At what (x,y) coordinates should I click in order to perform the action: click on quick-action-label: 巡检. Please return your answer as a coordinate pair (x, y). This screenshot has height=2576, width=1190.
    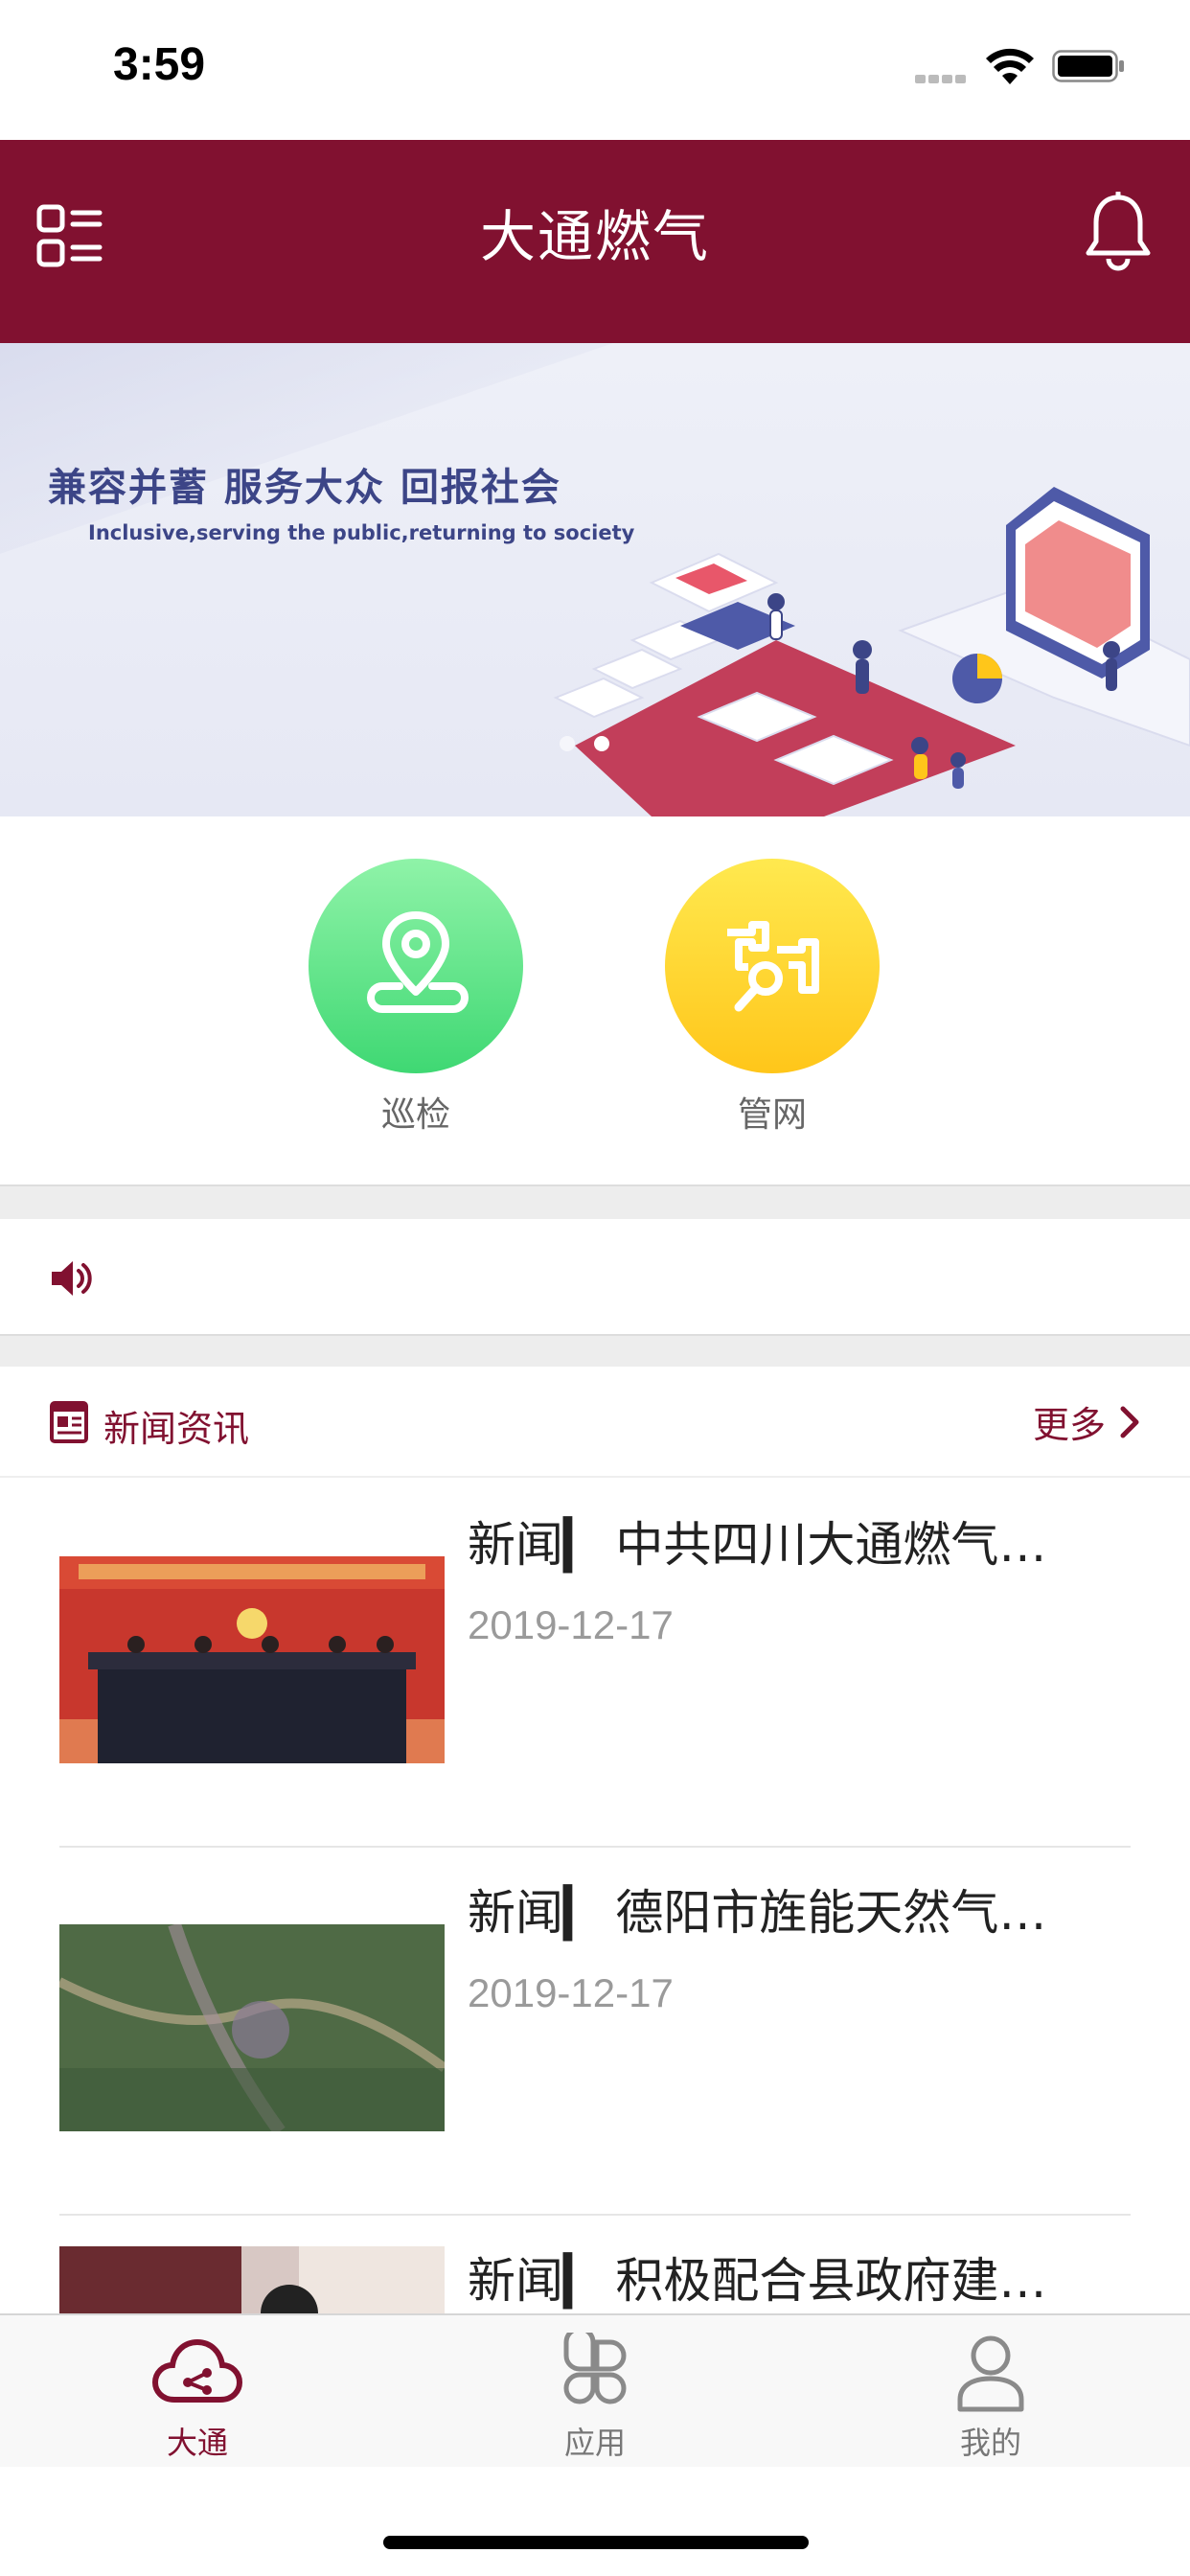
    Looking at the image, I should click on (415, 1115).